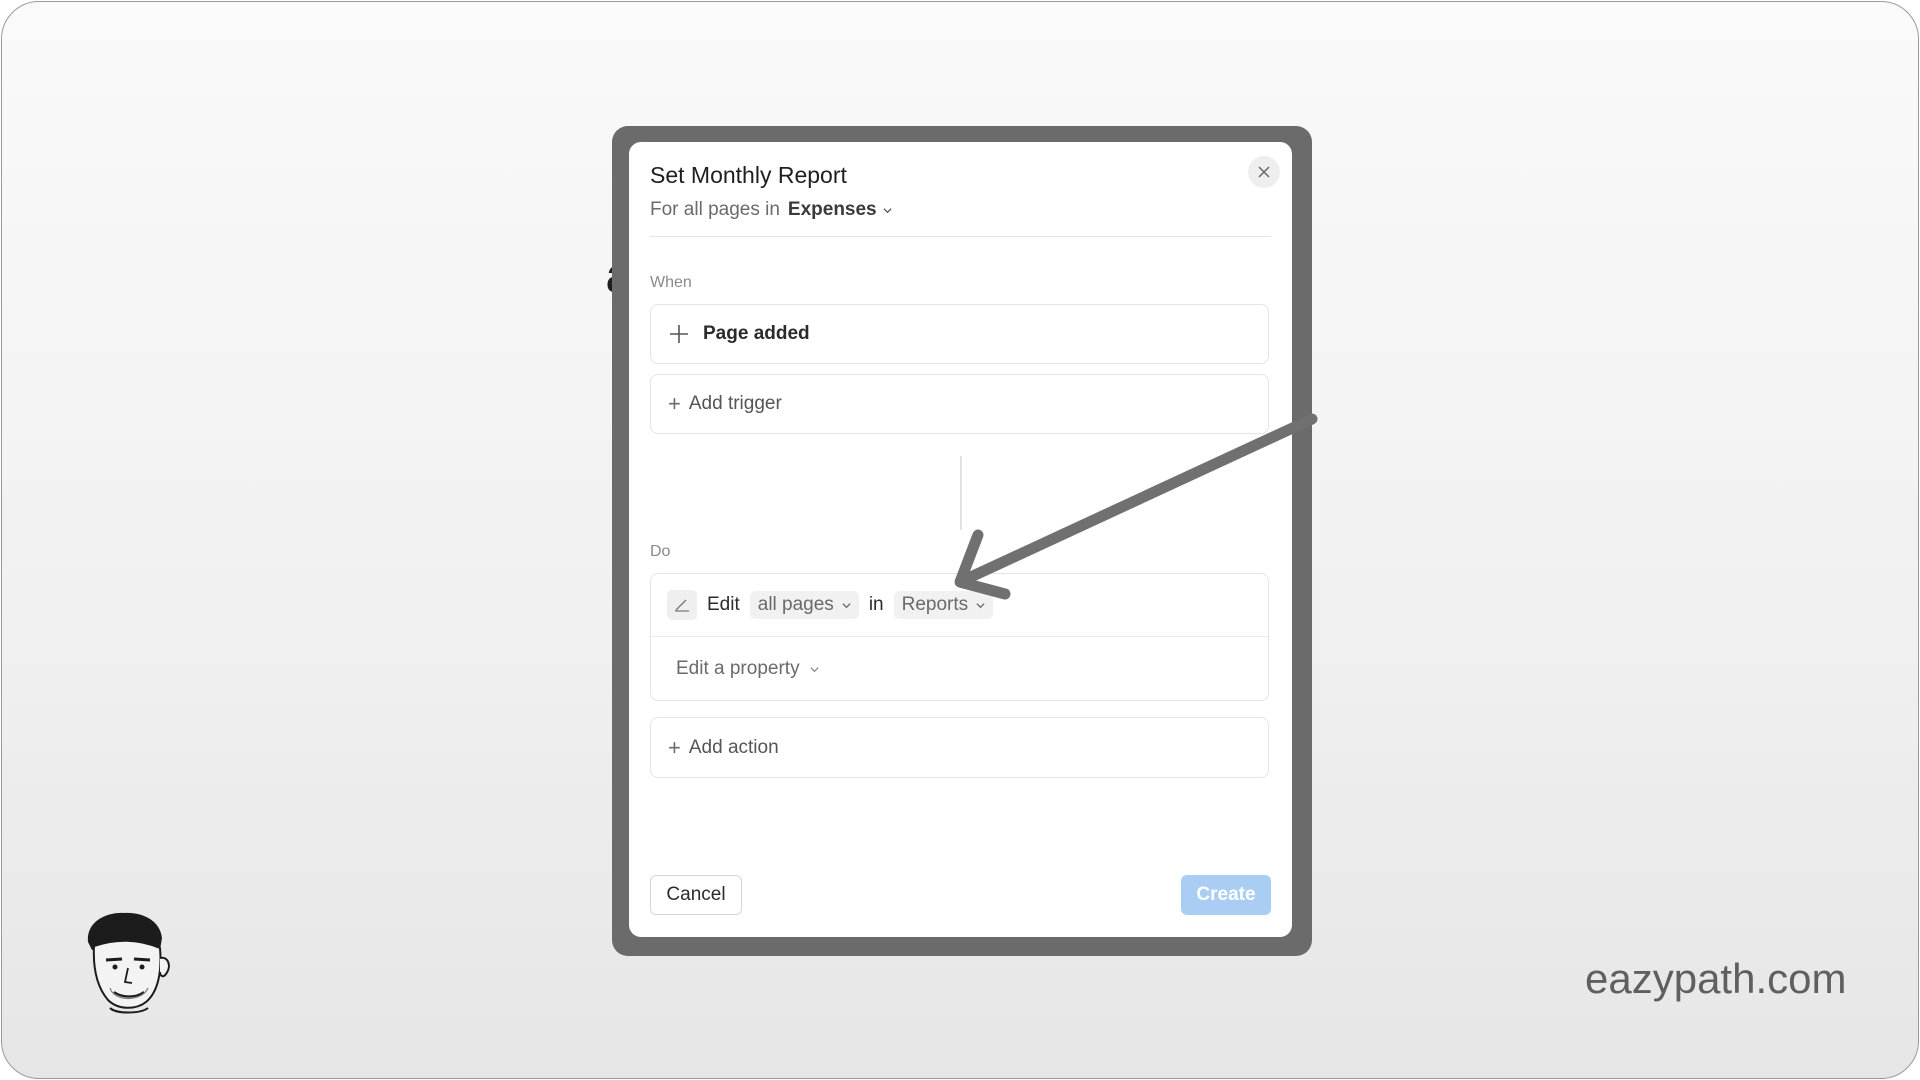 This screenshot has width=1920, height=1080. What do you see at coordinates (128, 963) in the screenshot?
I see `avatar-illustration` at bounding box center [128, 963].